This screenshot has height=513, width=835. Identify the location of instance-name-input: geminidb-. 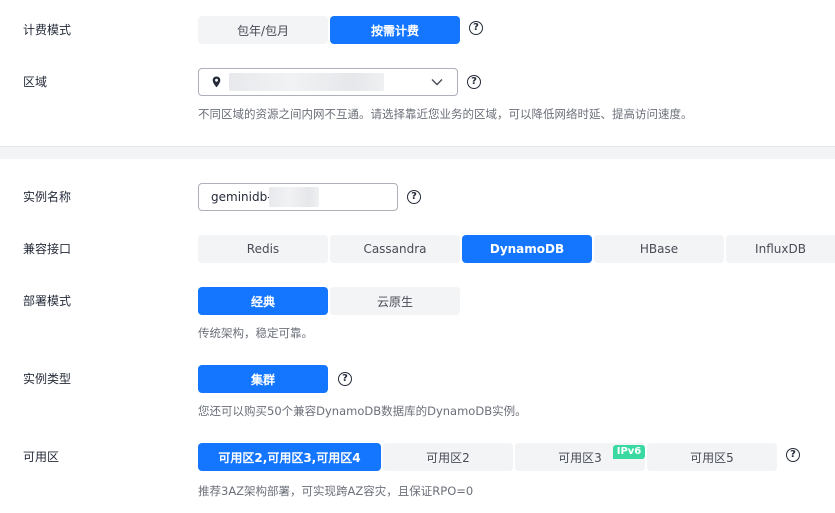
(298, 197).